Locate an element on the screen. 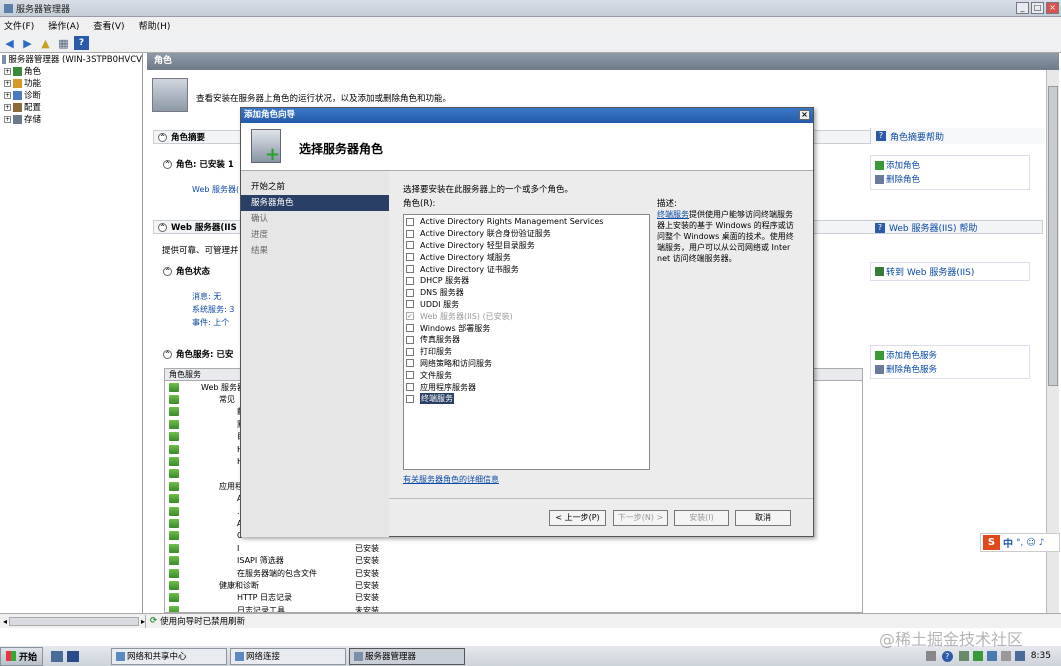  tray-display-icon is located at coordinates (1019, 656).